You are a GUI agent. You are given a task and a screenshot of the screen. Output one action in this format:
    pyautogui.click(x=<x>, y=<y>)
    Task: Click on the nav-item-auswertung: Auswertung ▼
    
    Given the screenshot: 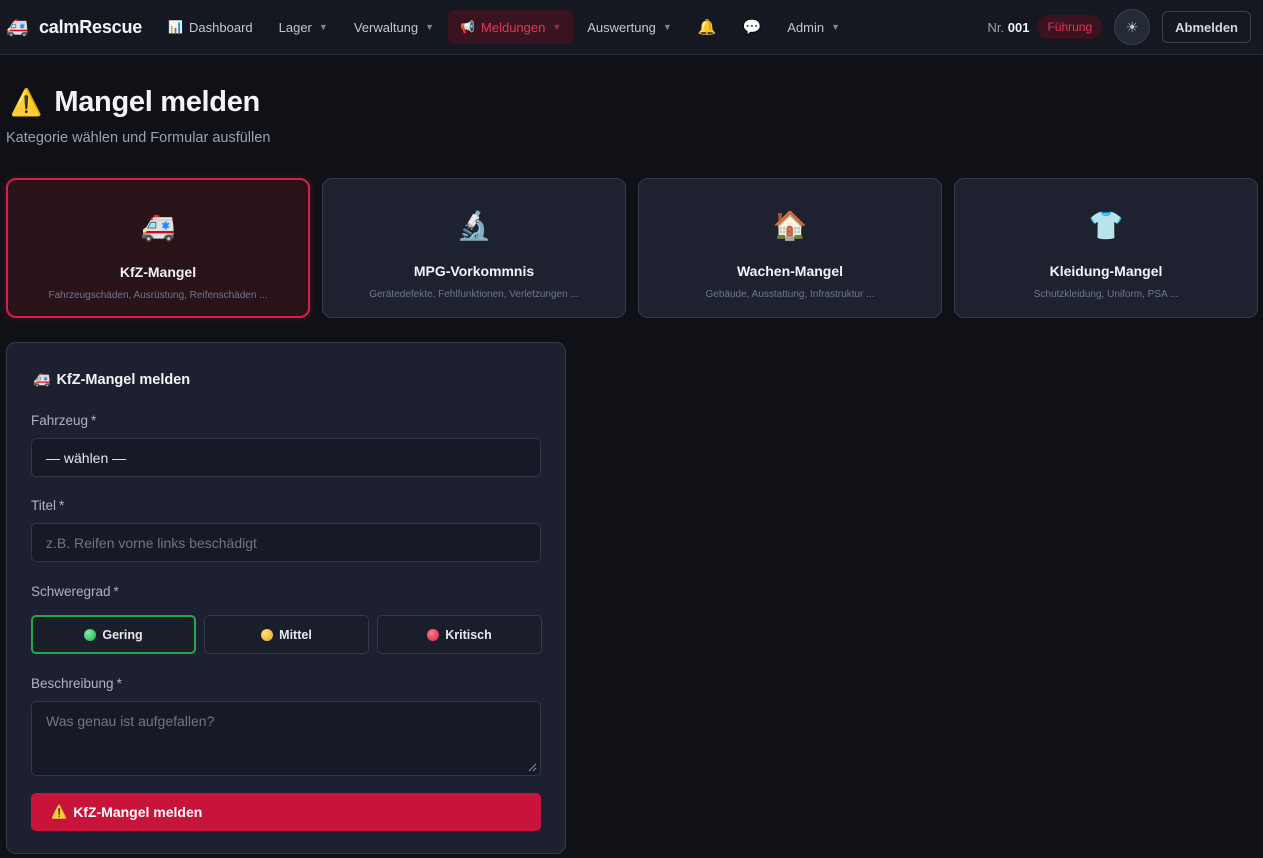 What is the action you would take?
    pyautogui.click(x=629, y=27)
    